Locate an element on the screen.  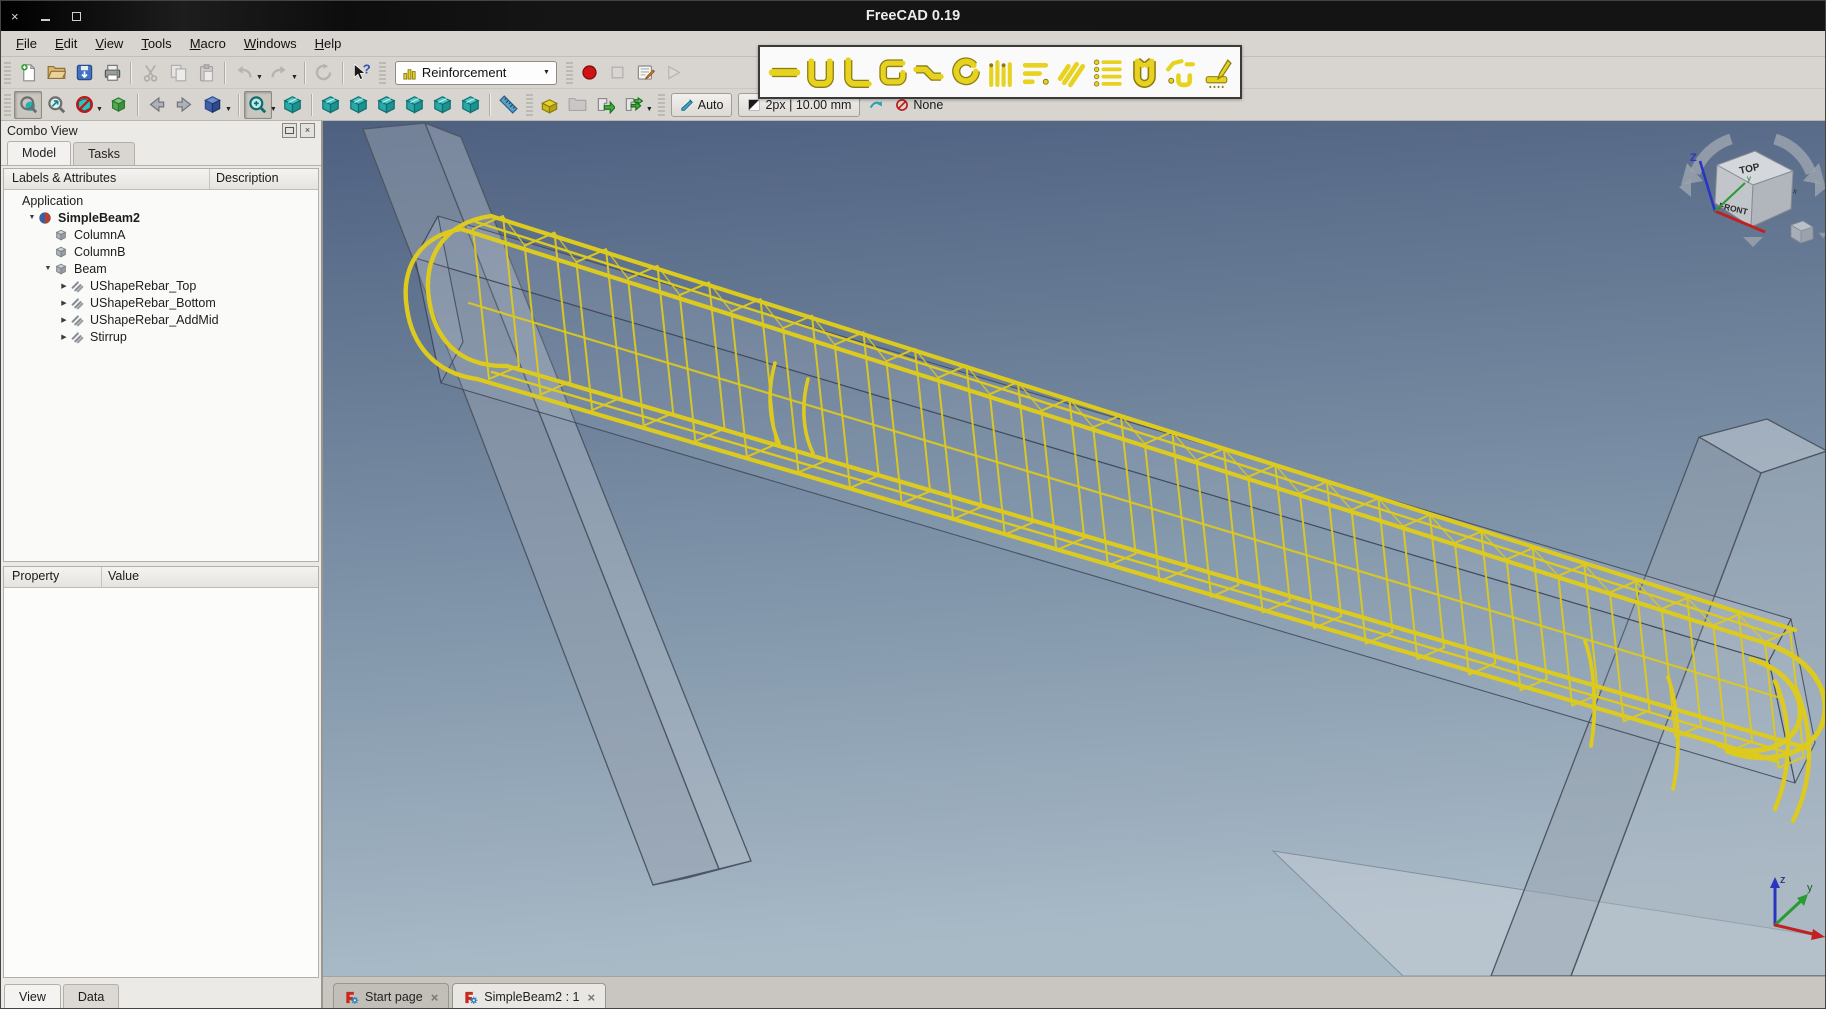
rebar-column-icon is located at coordinates (1000, 72).